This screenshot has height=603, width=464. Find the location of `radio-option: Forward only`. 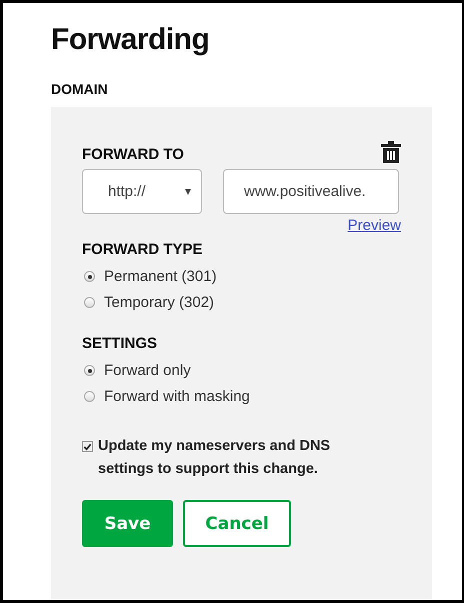

radio-option: Forward only is located at coordinates (136, 370).